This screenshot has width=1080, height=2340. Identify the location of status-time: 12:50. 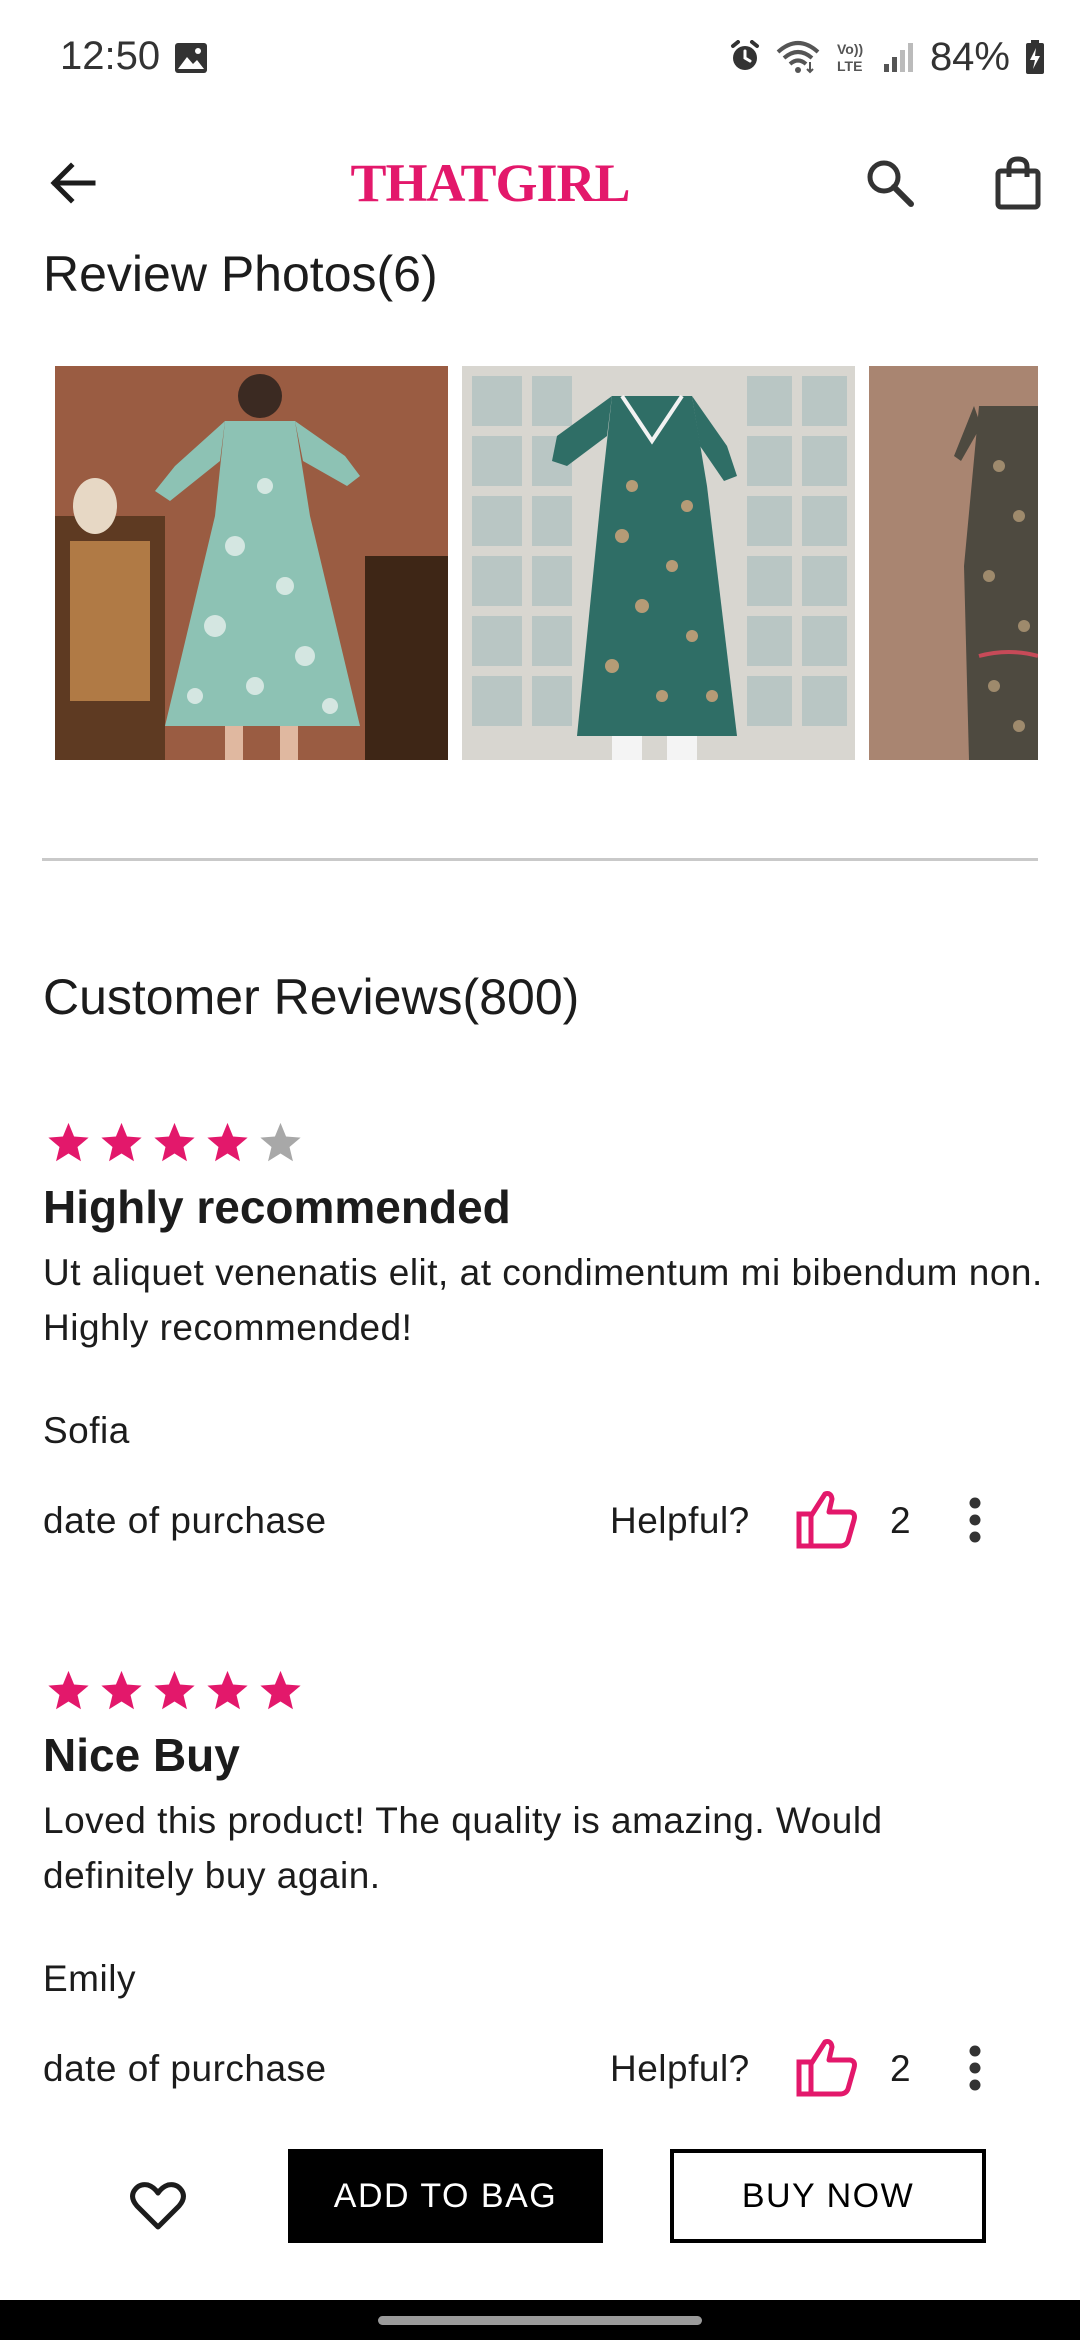
(110, 56).